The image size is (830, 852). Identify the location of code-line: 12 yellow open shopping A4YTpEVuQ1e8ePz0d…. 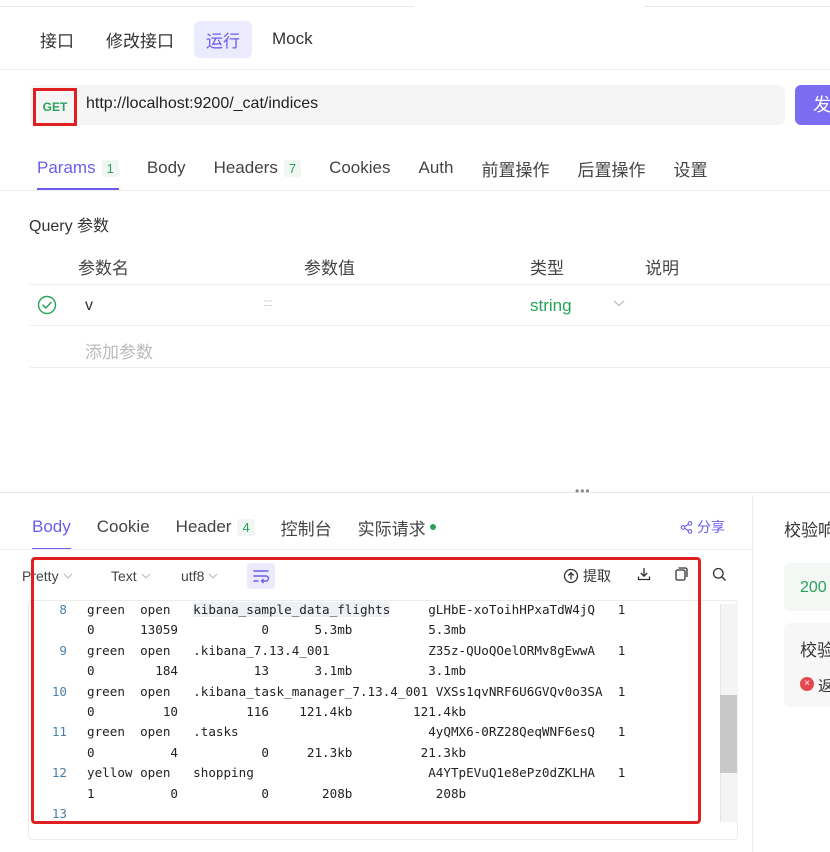
(330, 773).